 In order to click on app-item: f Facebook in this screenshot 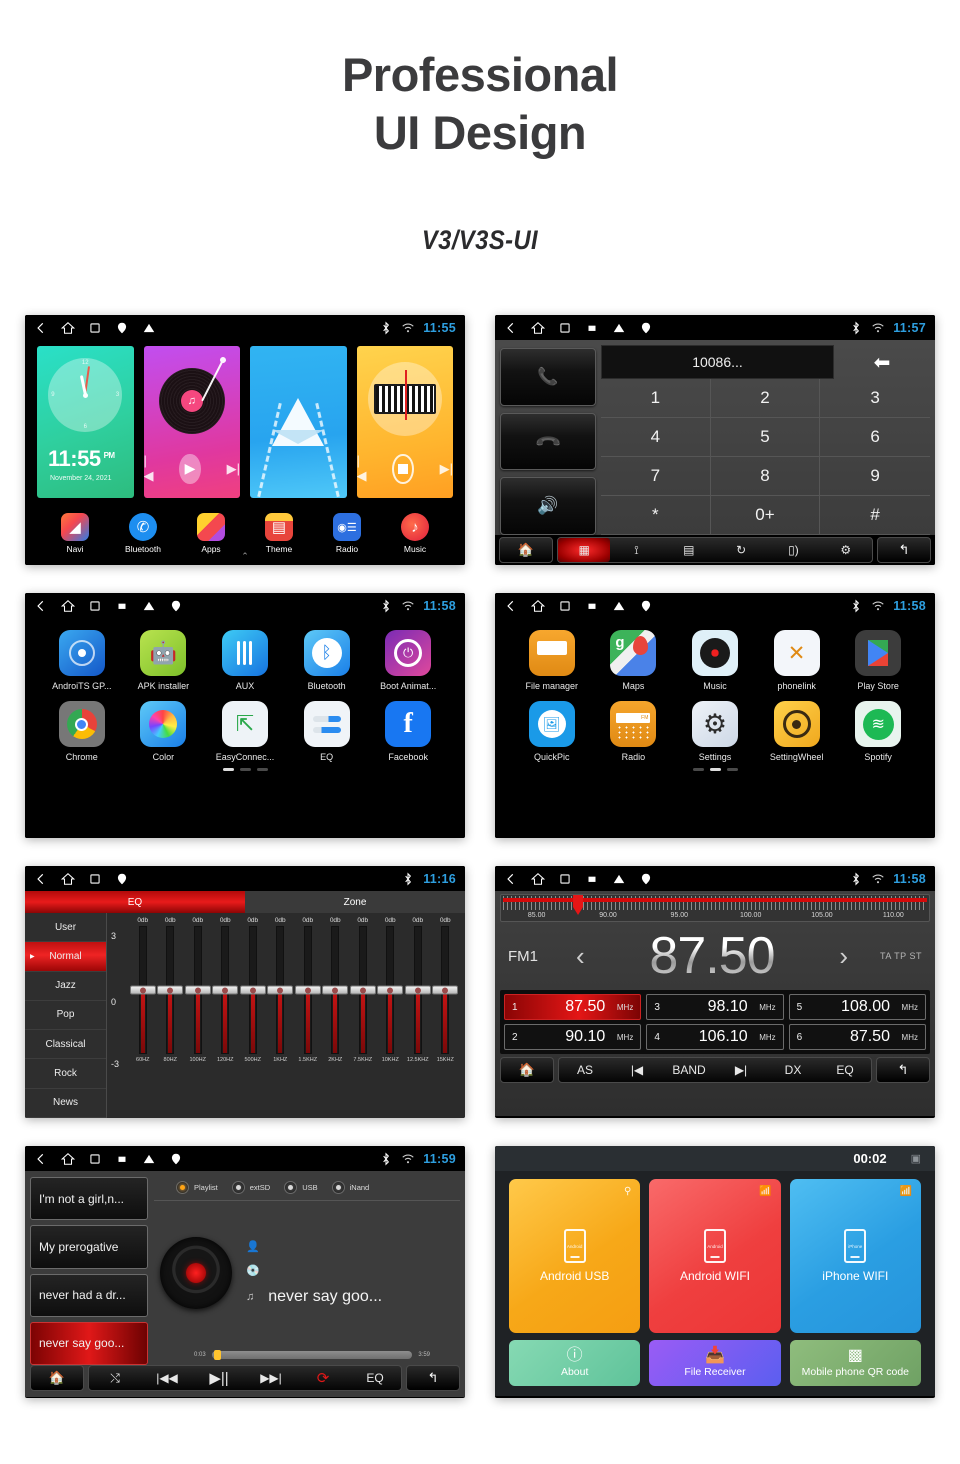, I will do `click(408, 731)`.